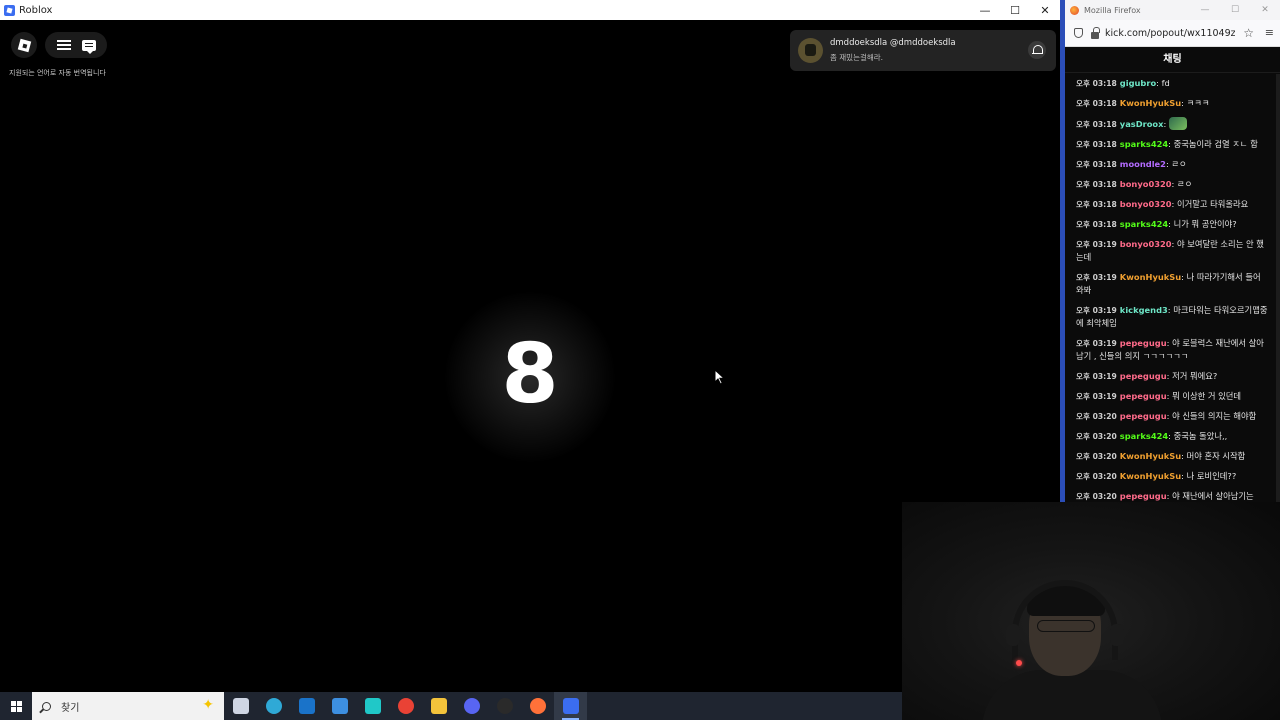  I want to click on taskbar-firefox-button, so click(537, 706).